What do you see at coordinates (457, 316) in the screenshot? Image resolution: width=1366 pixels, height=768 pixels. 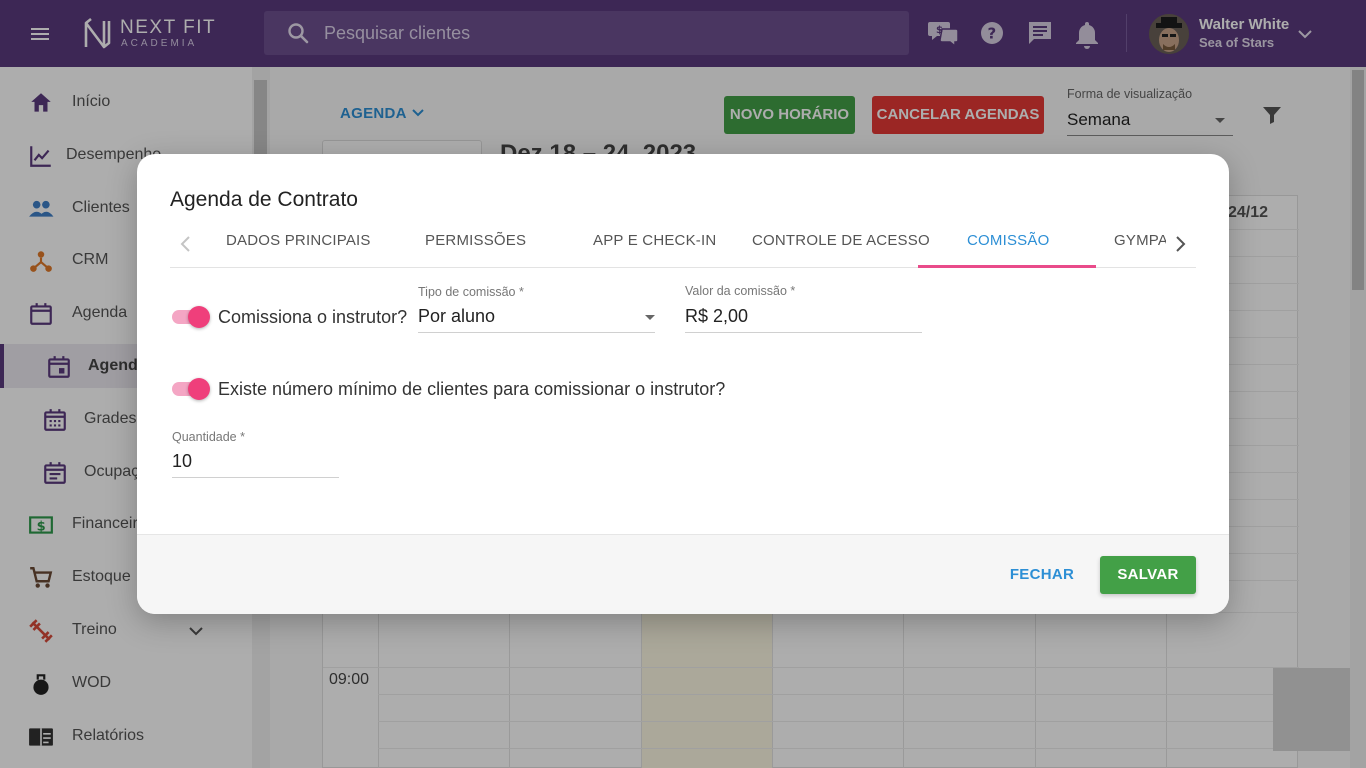 I see `tipo-comissao-value: Por aluno` at bounding box center [457, 316].